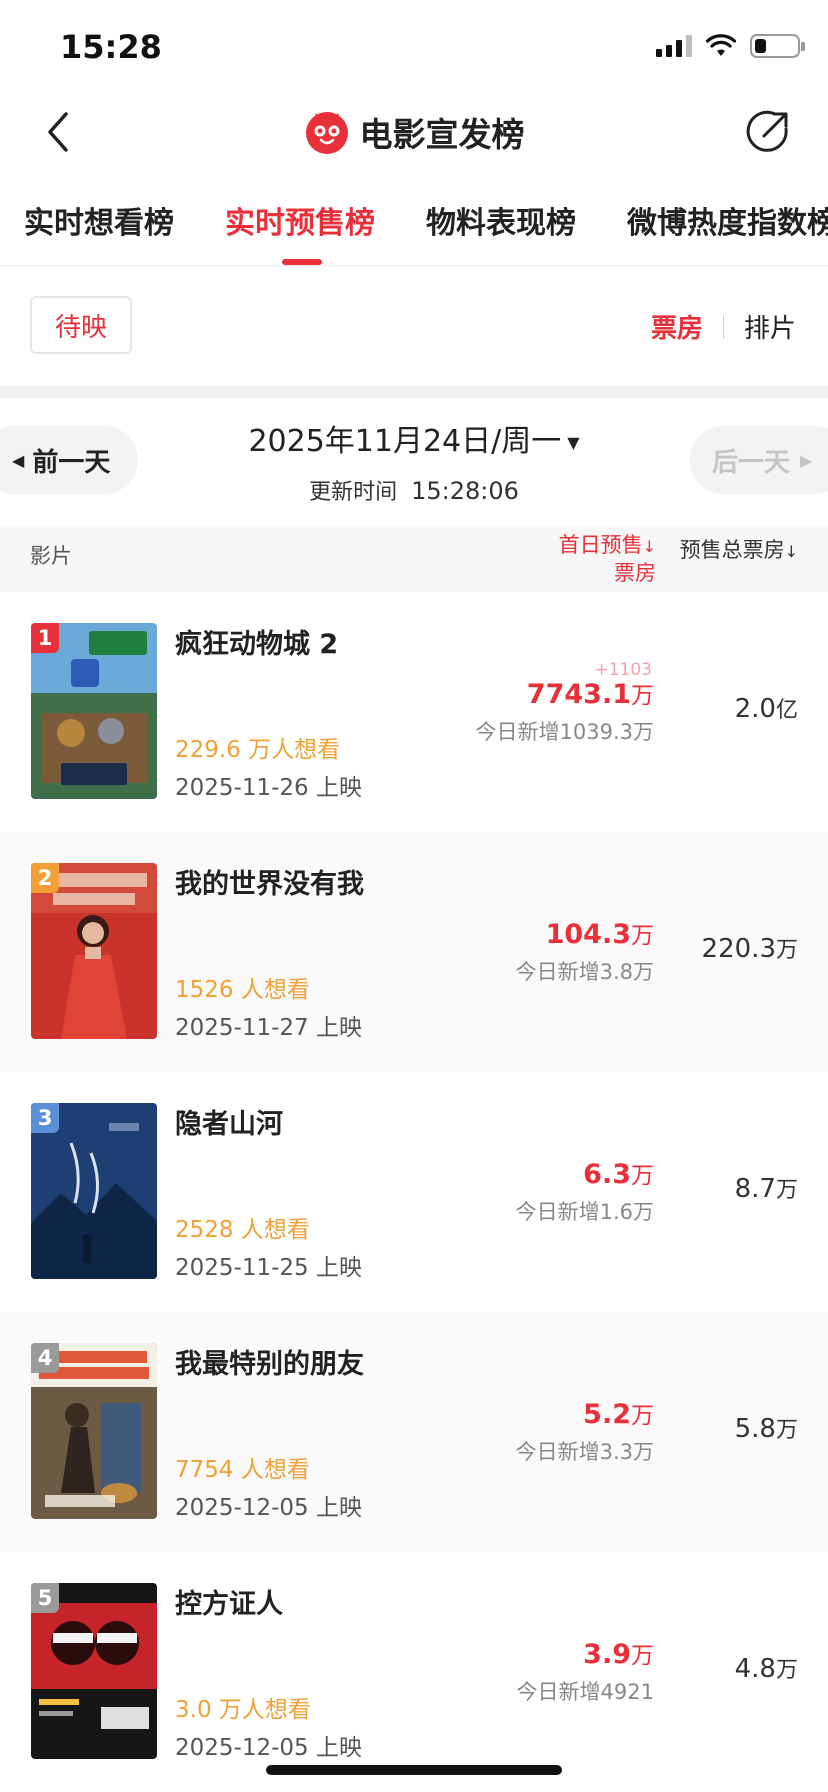 This screenshot has width=828, height=1792. I want to click on first-day-value: 104.3, so click(588, 934).